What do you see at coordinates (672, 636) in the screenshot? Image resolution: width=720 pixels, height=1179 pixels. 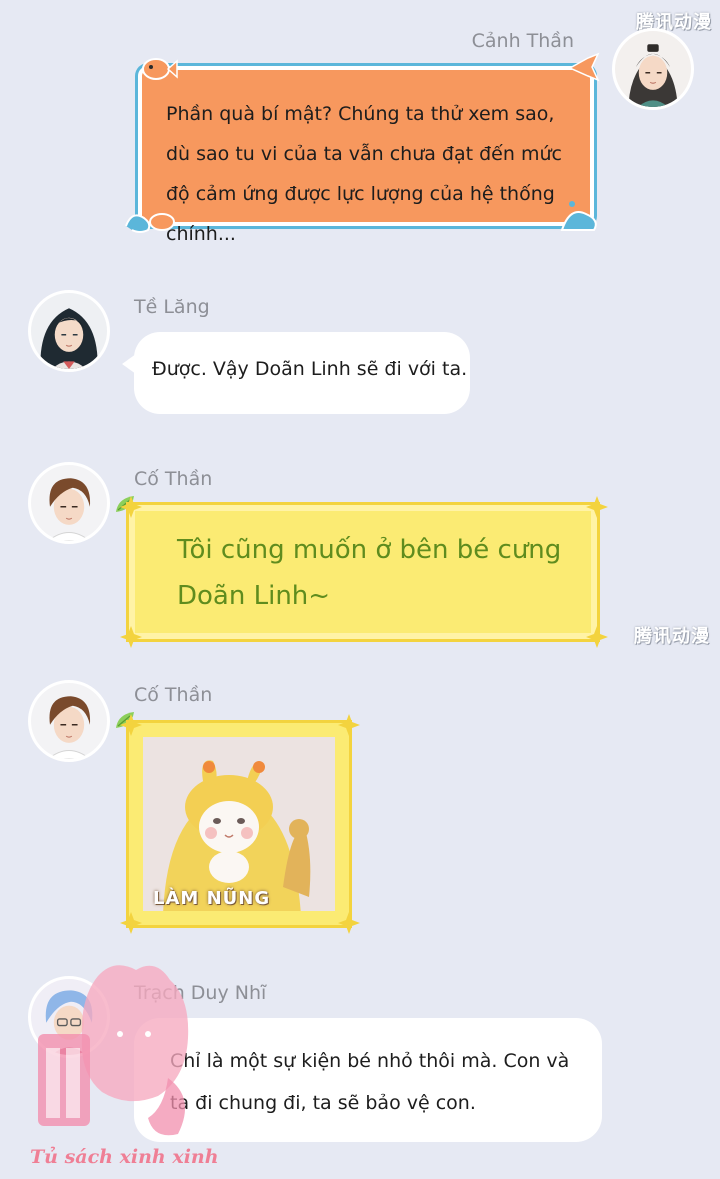 I see `watermark-mid: 腾讯动漫` at bounding box center [672, 636].